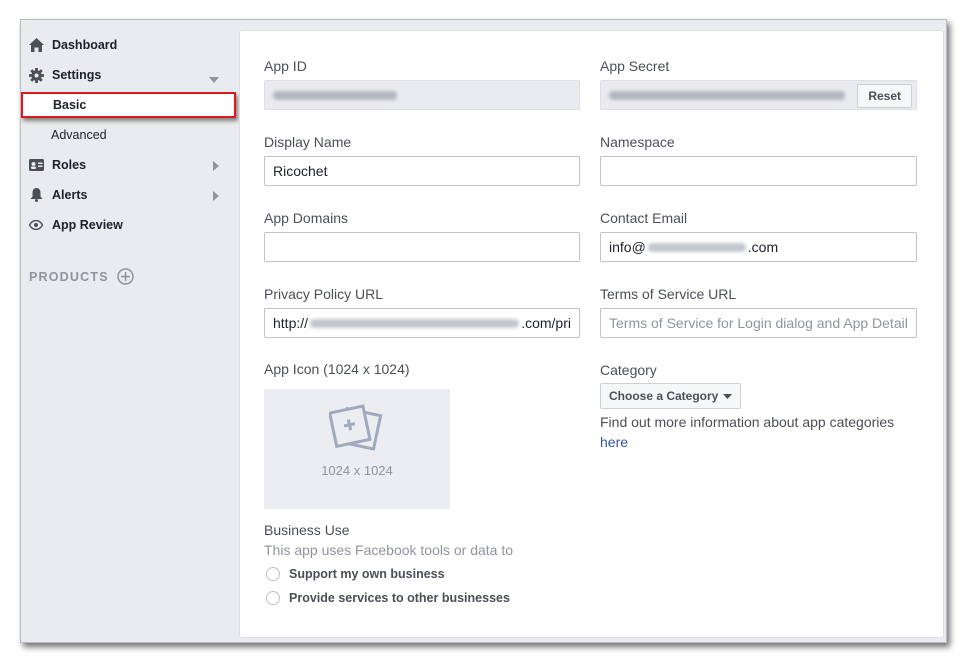 This screenshot has width=966, height=662. What do you see at coordinates (356, 431) in the screenshot?
I see `photo-placeholder-icon` at bounding box center [356, 431].